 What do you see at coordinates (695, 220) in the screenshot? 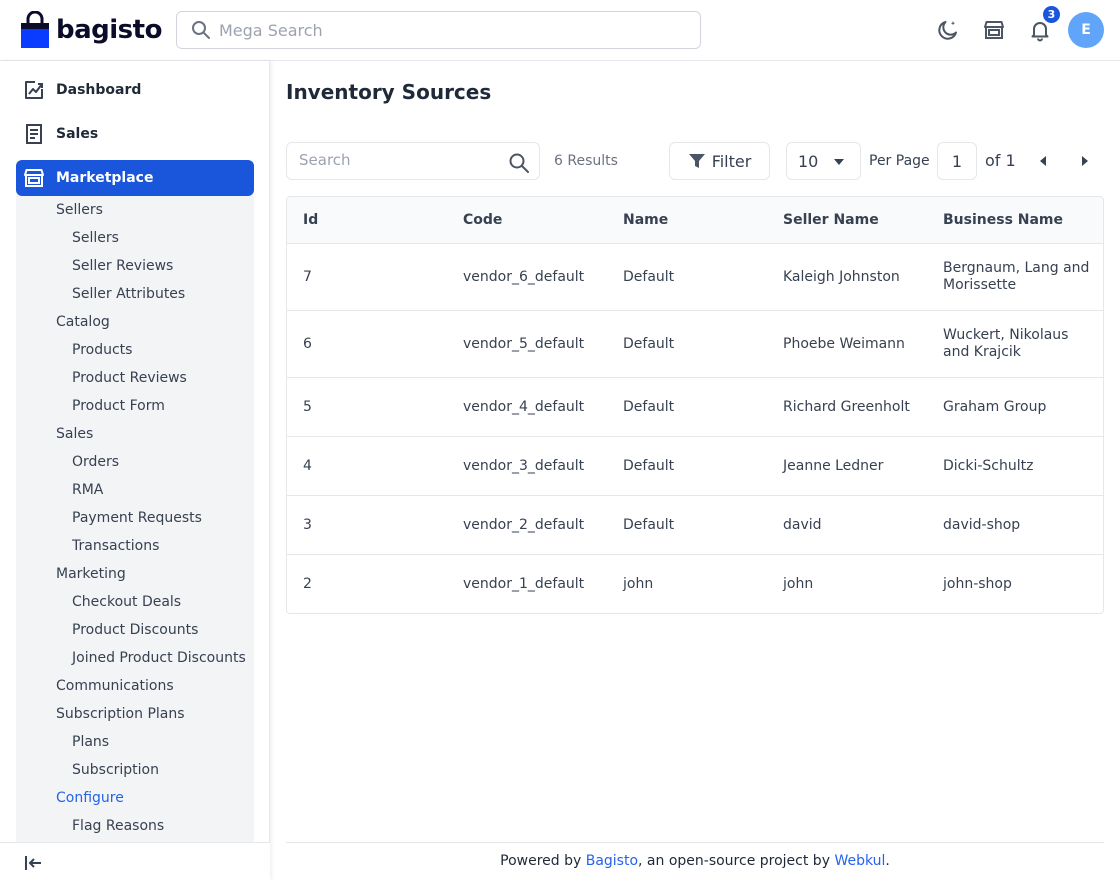
I see `table-header: Id Code Name Seller Name Business Name` at bounding box center [695, 220].